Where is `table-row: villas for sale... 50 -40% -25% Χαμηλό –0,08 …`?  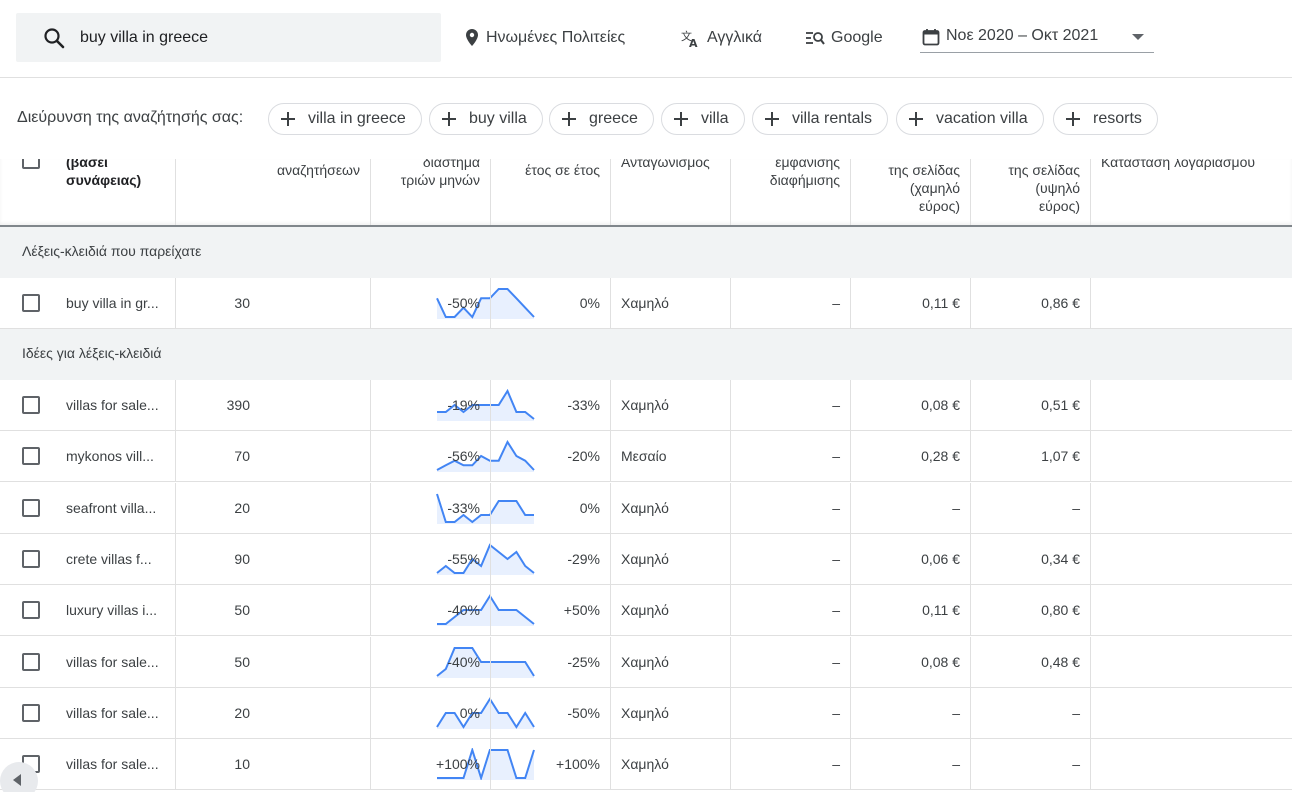
table-row: villas for sale... 50 -40% -25% Χαμηλό –0,08 … is located at coordinates (646, 662).